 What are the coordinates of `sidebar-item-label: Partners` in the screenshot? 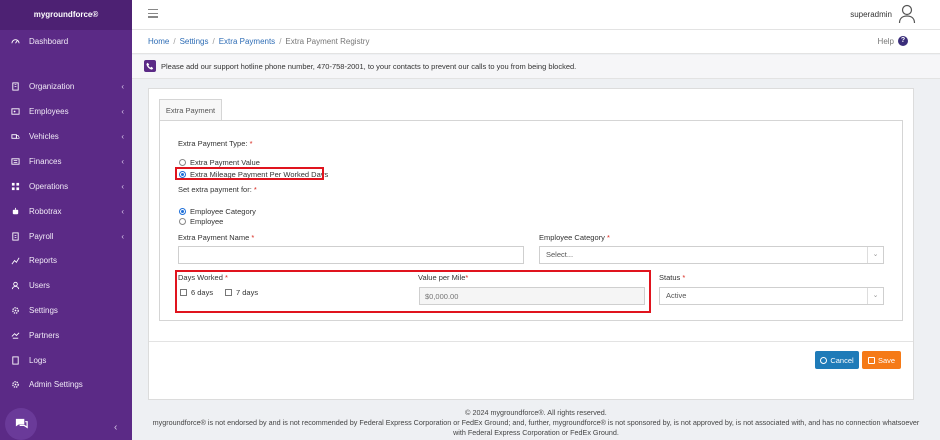 It's located at (44, 335).